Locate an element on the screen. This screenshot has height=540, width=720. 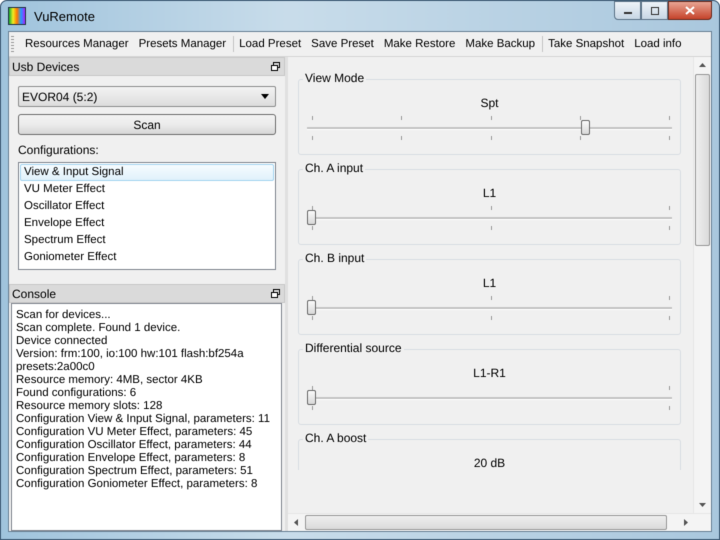
parameter-value: 20 dB is located at coordinates (489, 463).